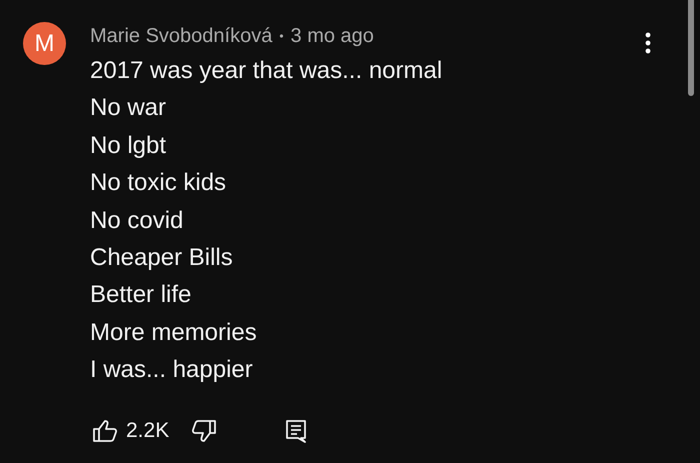 The width and height of the screenshot is (700, 463). Describe the element at coordinates (137, 221) in the screenshot. I see `comment-line: No covid` at that location.